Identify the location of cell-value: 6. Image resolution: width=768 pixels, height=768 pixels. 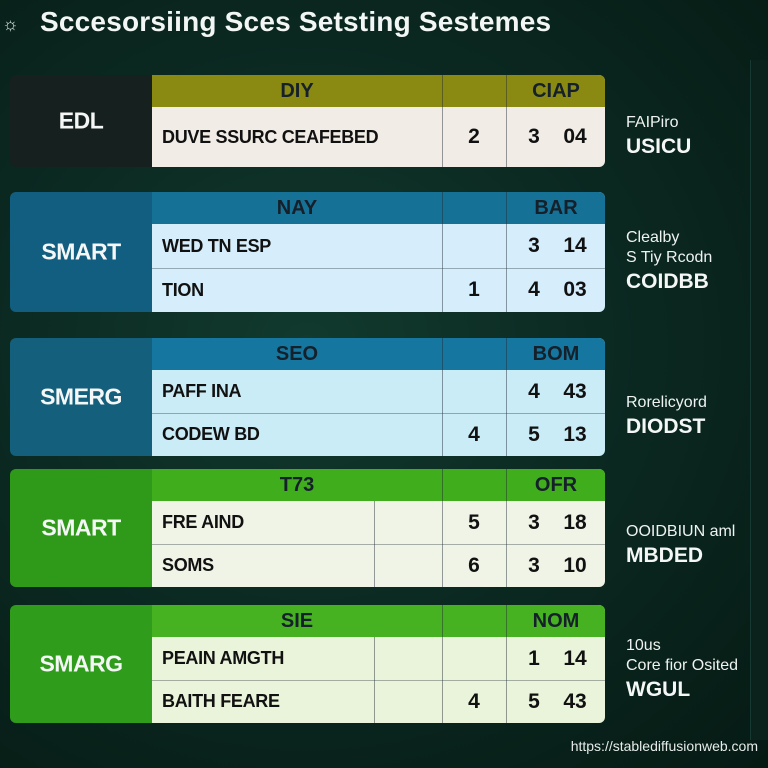
(474, 565).